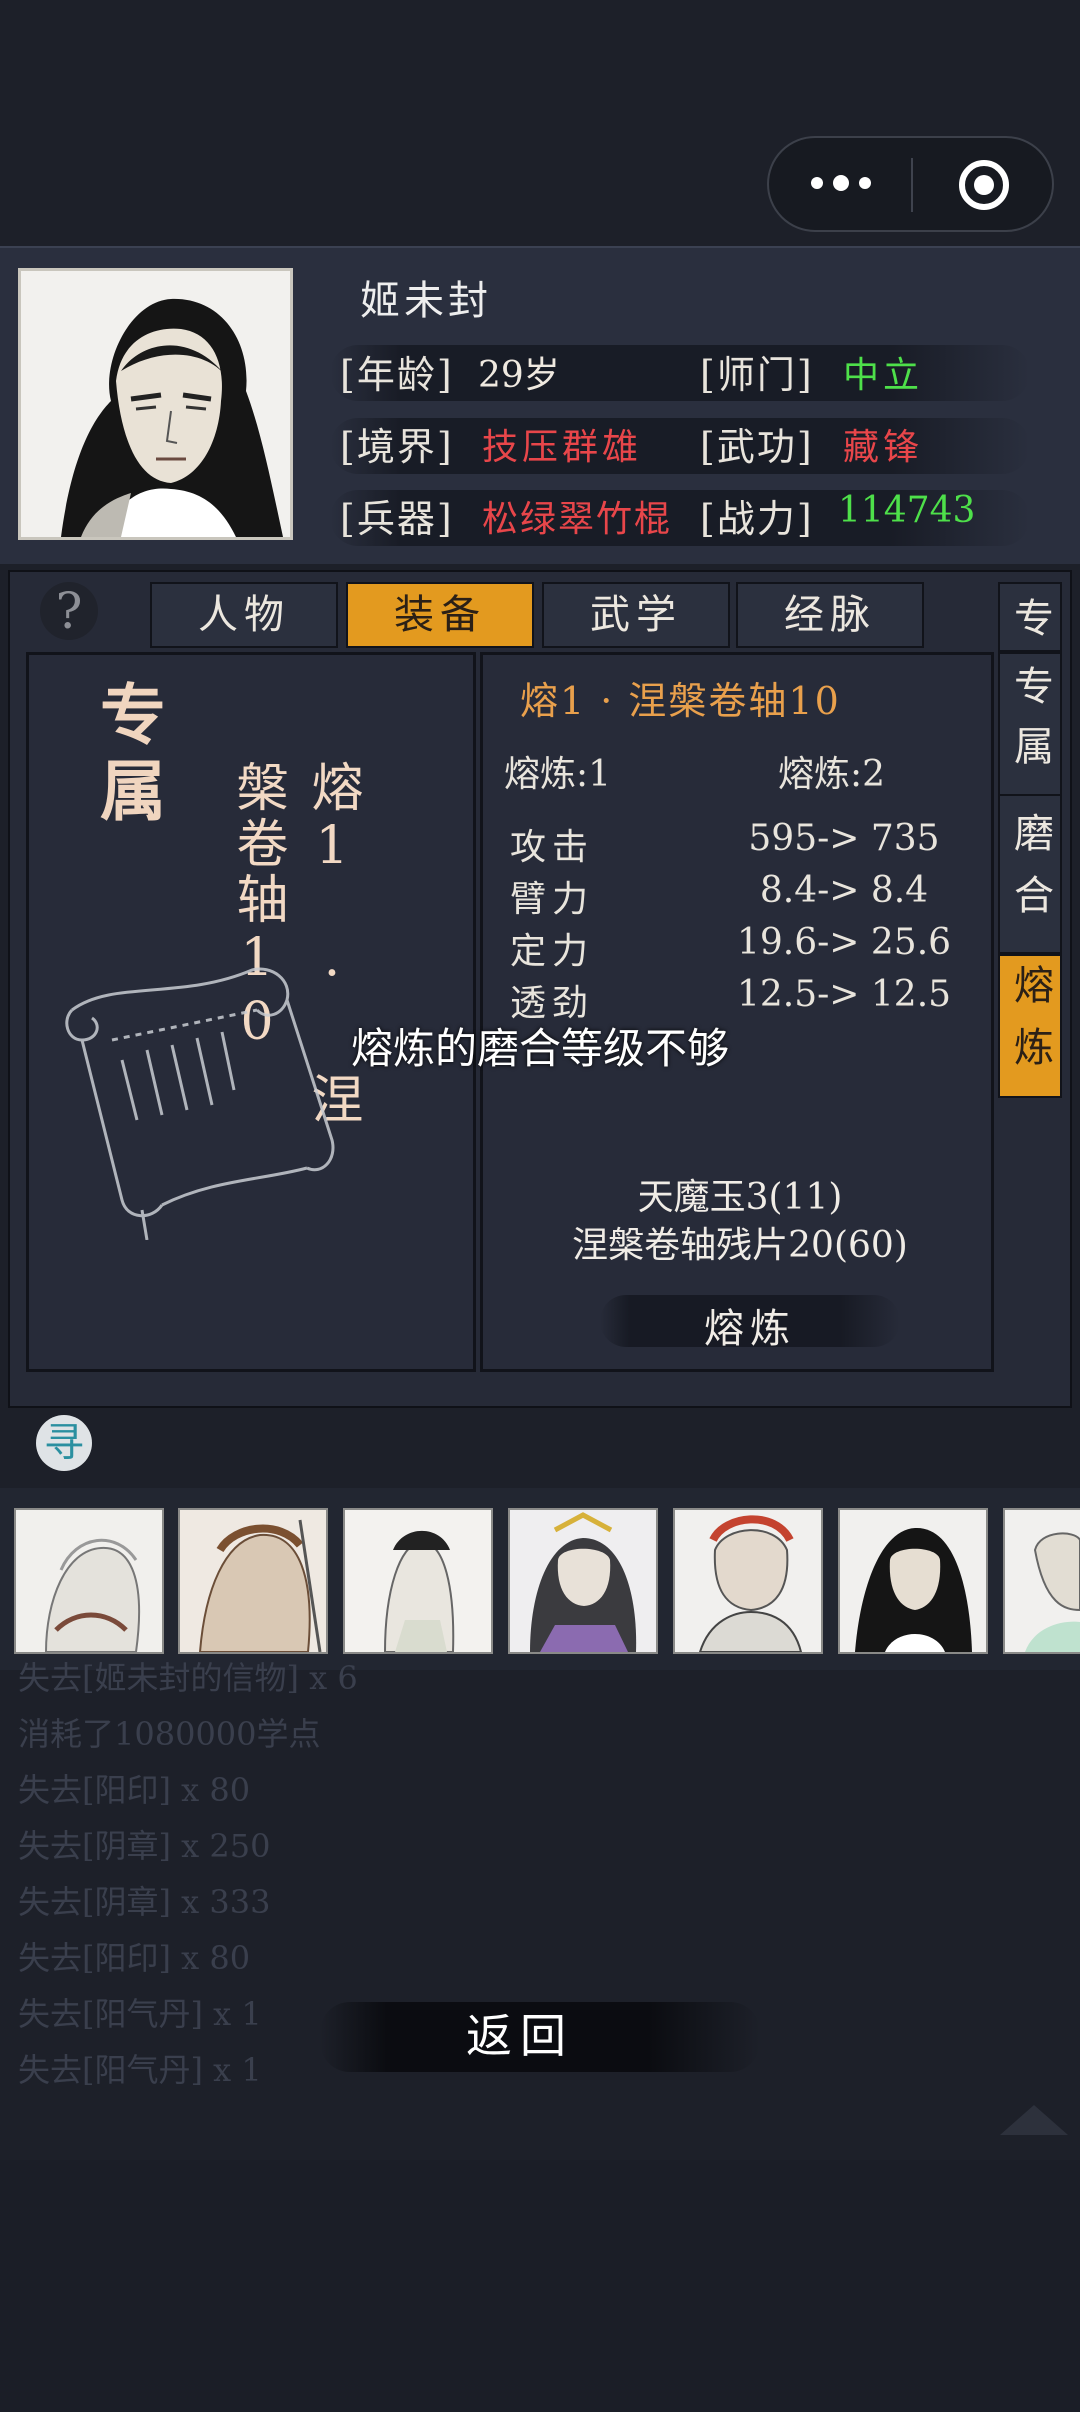  Describe the element at coordinates (244, 615) in the screenshot. I see `tab-character: 人物` at that location.